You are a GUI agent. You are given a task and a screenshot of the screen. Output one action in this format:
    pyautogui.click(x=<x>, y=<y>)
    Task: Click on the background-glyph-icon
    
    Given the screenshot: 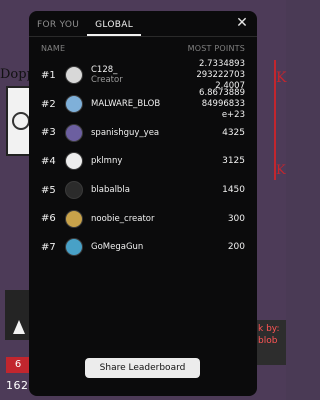 What is the action you would take?
    pyautogui.click(x=21, y=121)
    